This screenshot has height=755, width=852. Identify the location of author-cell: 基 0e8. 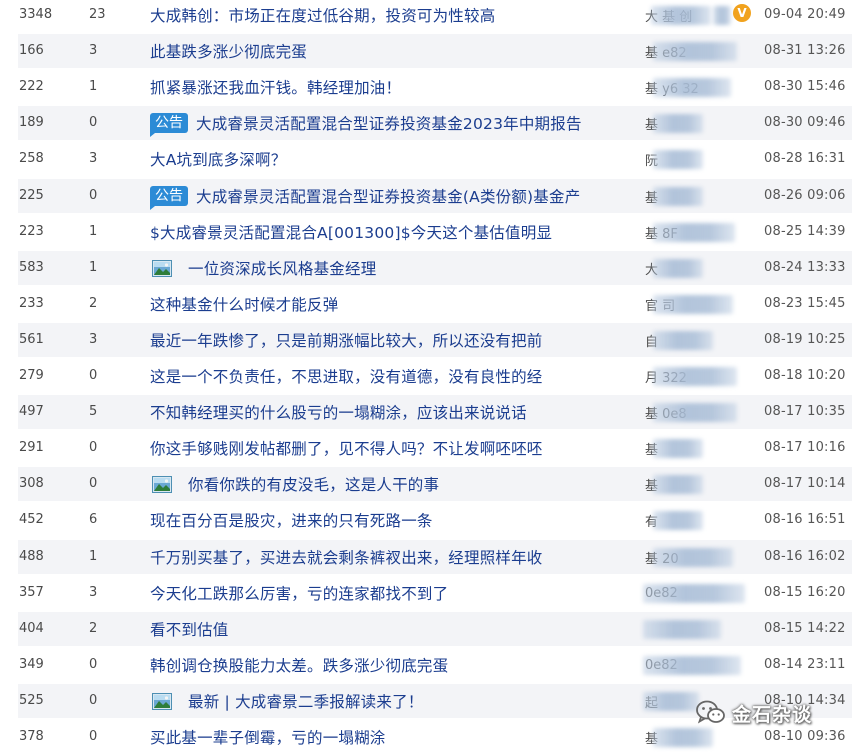
(702, 412).